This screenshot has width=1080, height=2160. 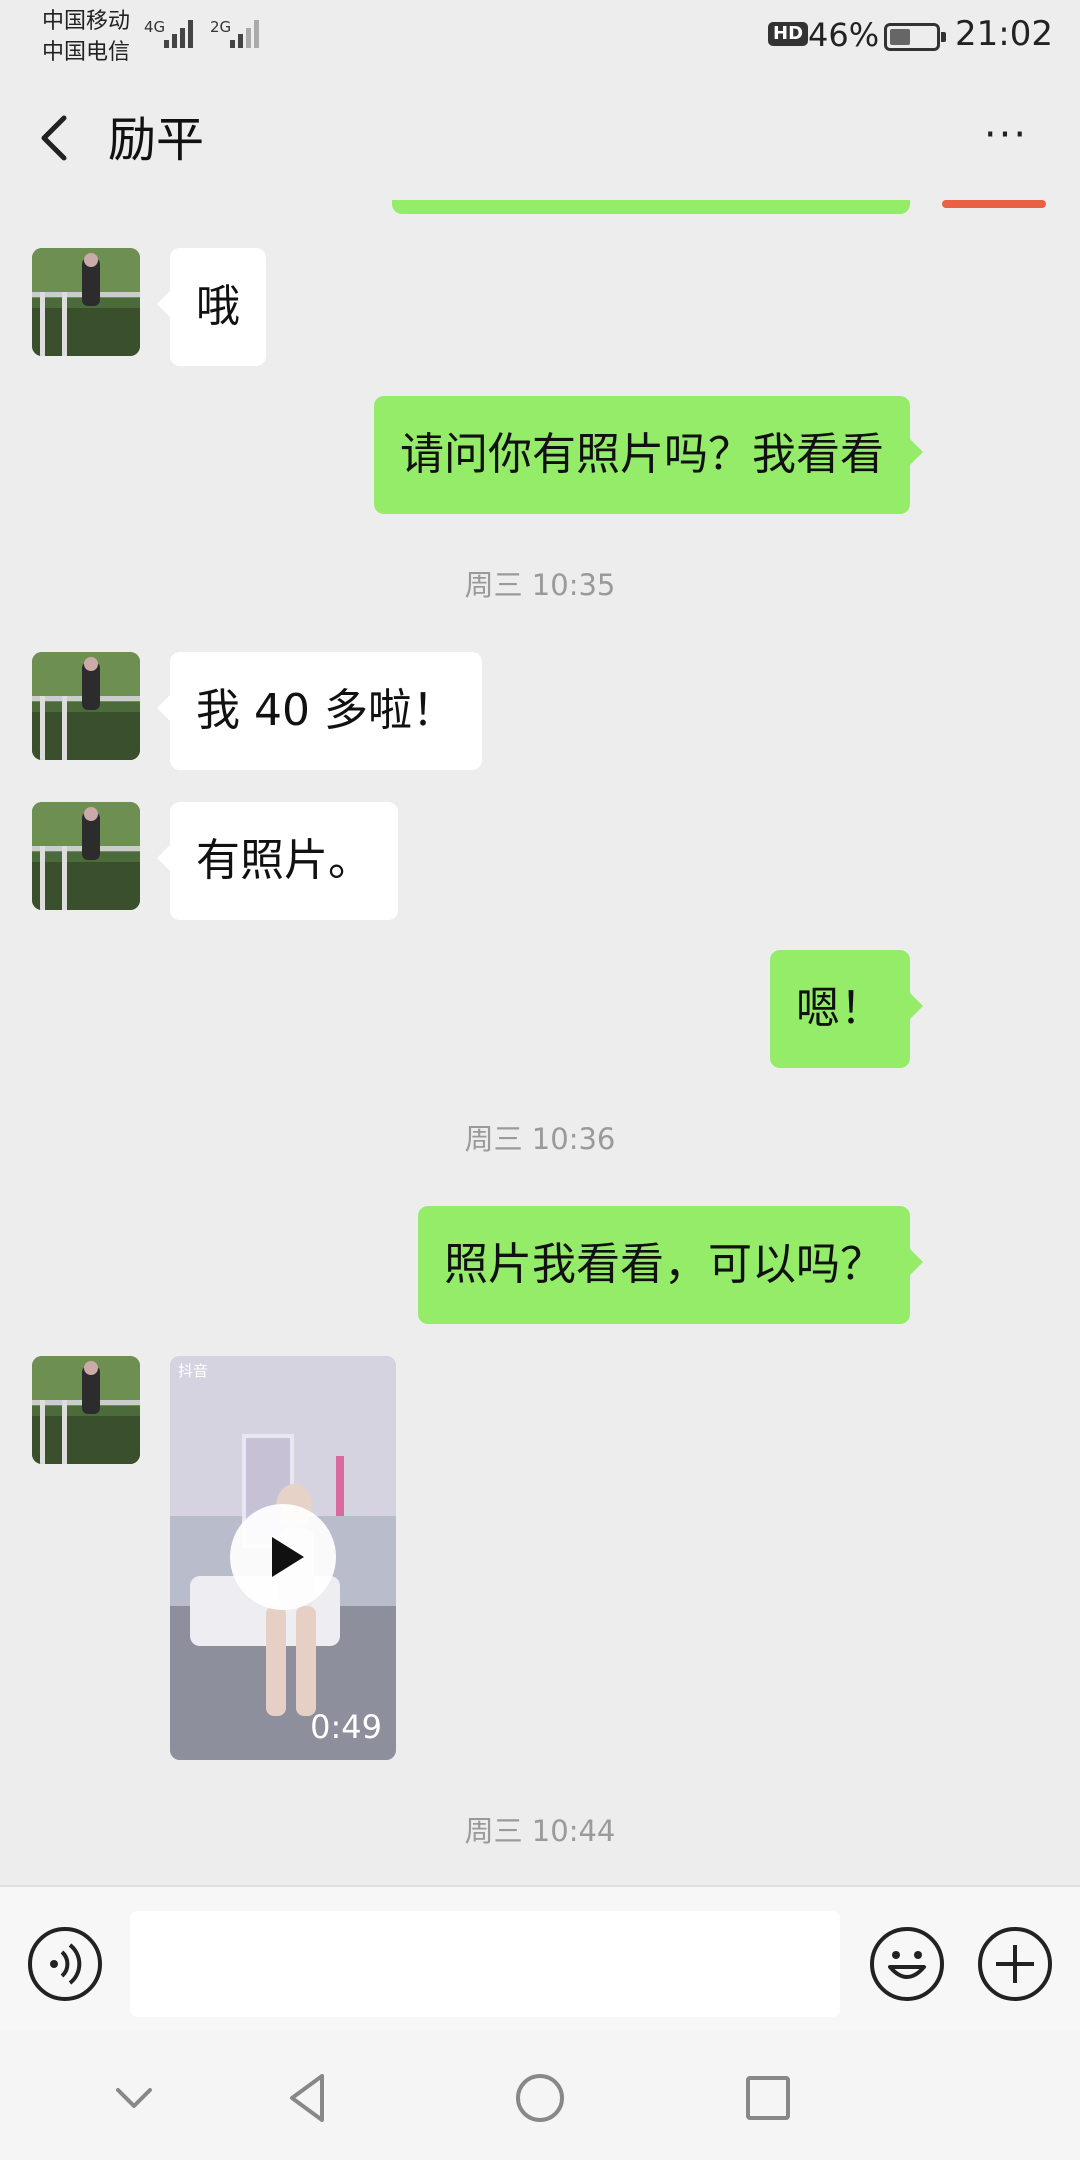 I want to click on hd-badge: HD, so click(x=788, y=34).